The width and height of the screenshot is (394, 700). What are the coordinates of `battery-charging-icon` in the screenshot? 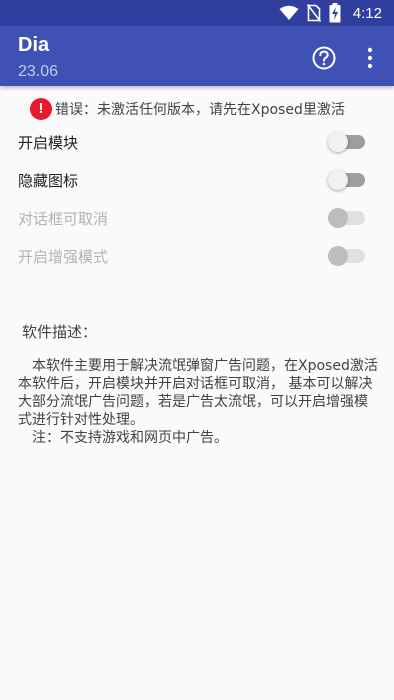 It's located at (335, 13).